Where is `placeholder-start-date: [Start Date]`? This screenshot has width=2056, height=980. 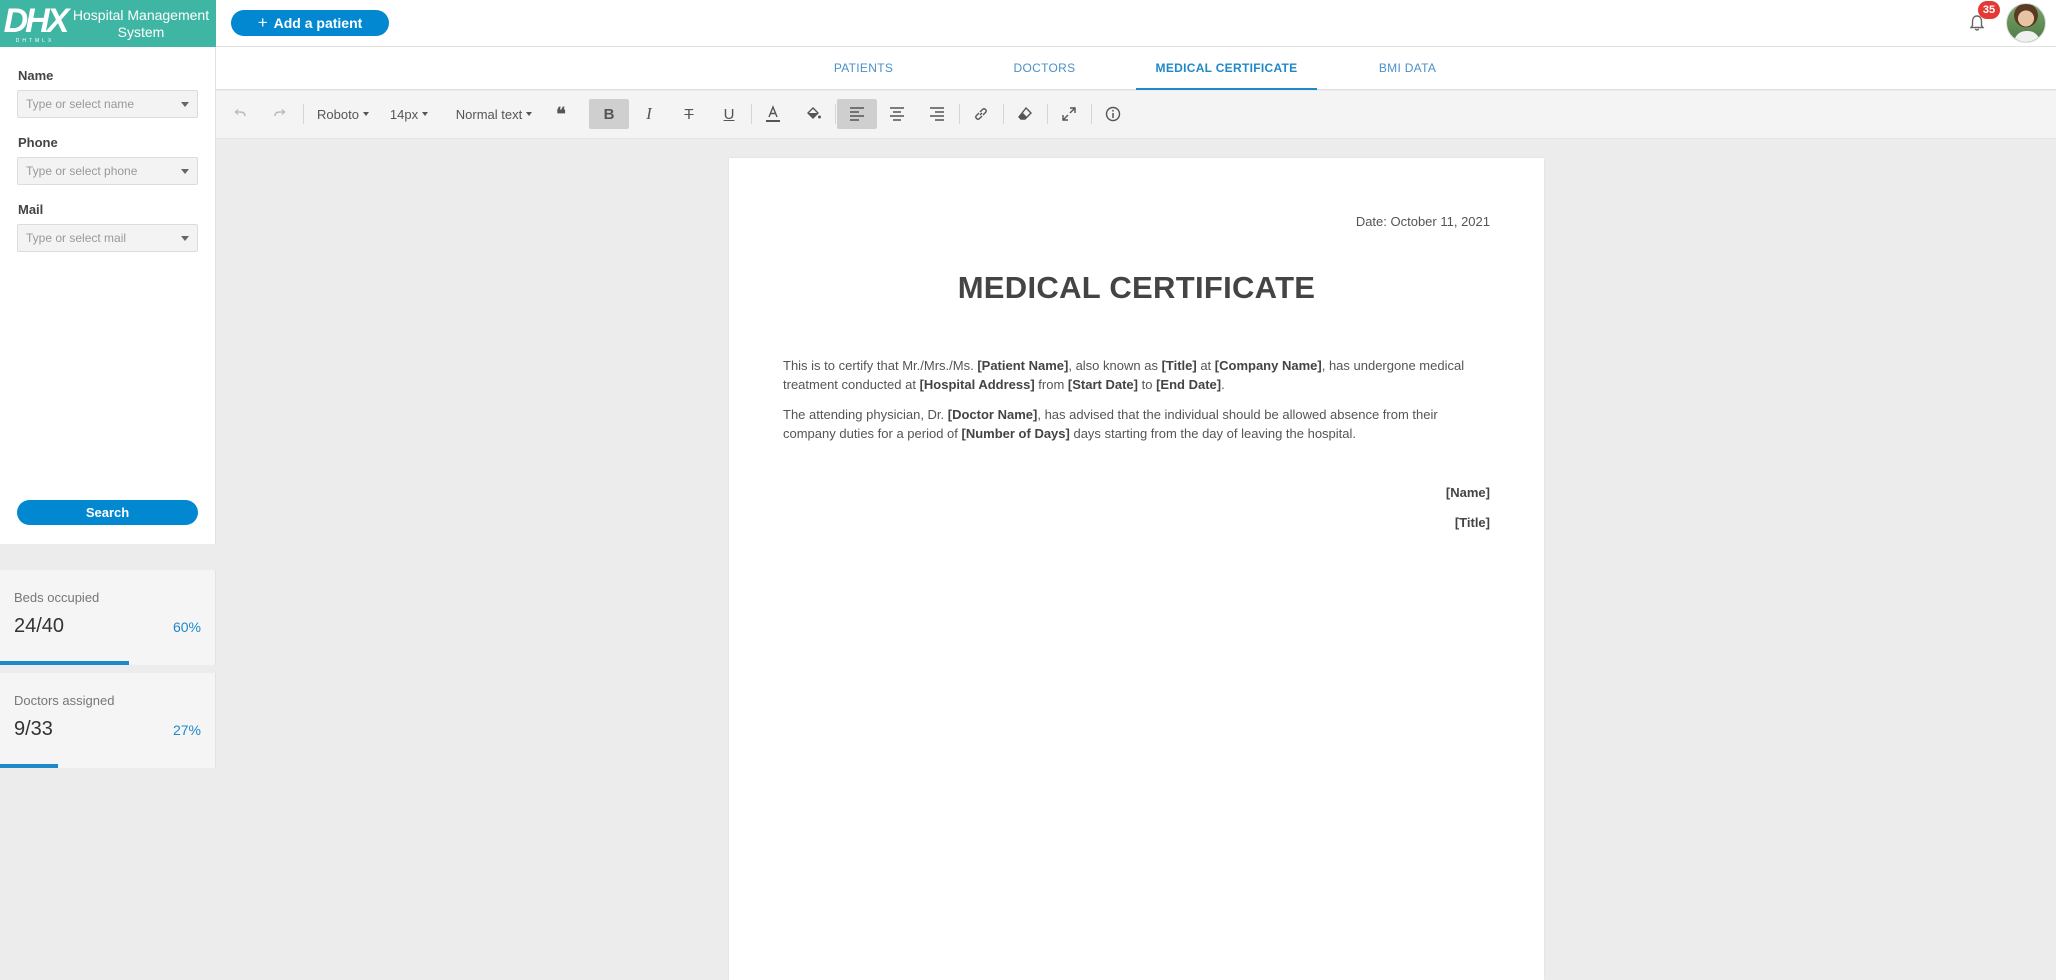
placeholder-start-date: [Start Date] is located at coordinates (1102, 384).